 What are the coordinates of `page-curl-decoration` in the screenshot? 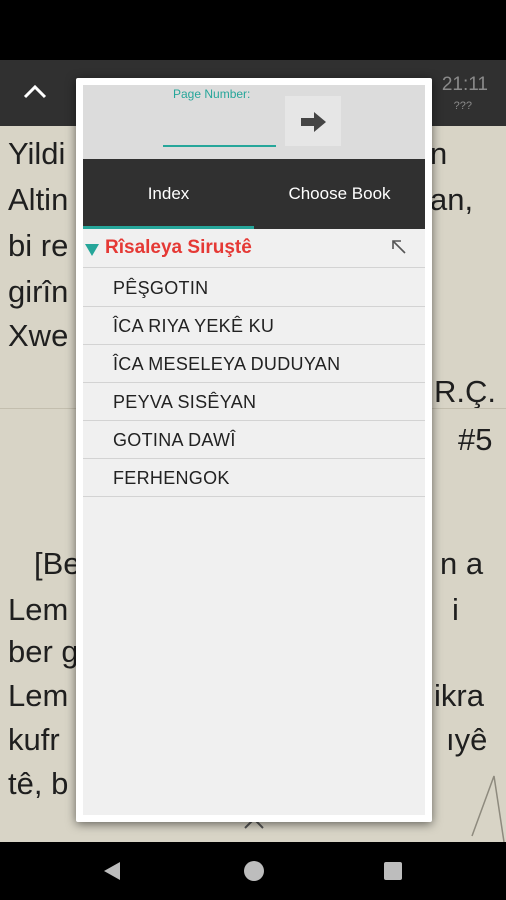 It's located at (488, 808).